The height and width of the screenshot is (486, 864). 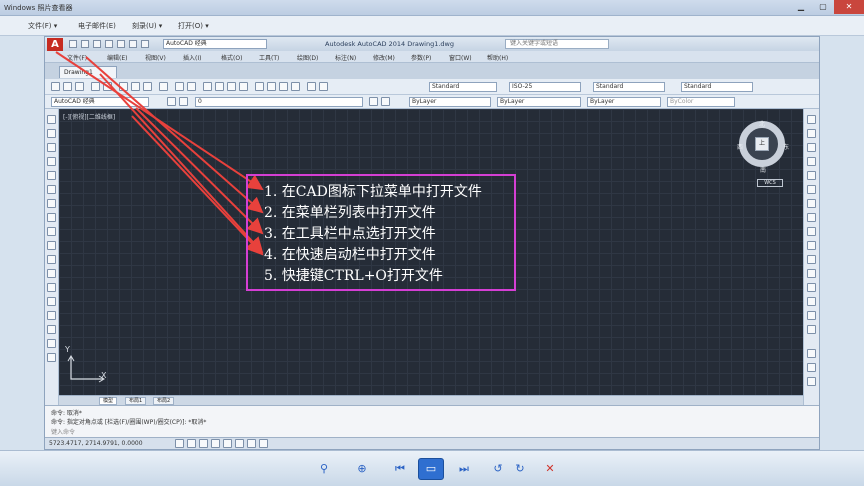 I want to click on point-icon, so click(x=51, y=287).